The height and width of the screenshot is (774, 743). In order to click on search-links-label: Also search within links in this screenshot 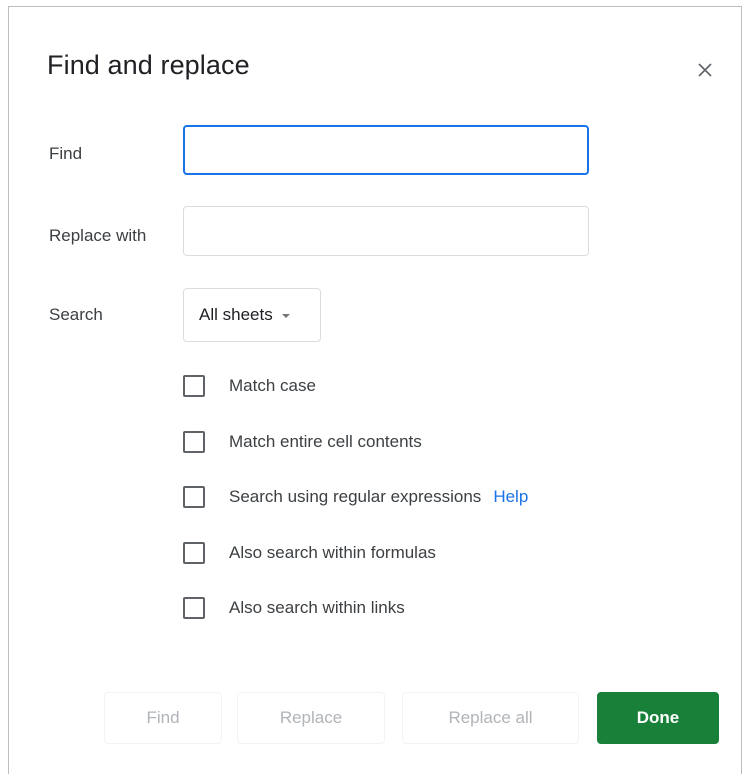, I will do `click(317, 607)`.